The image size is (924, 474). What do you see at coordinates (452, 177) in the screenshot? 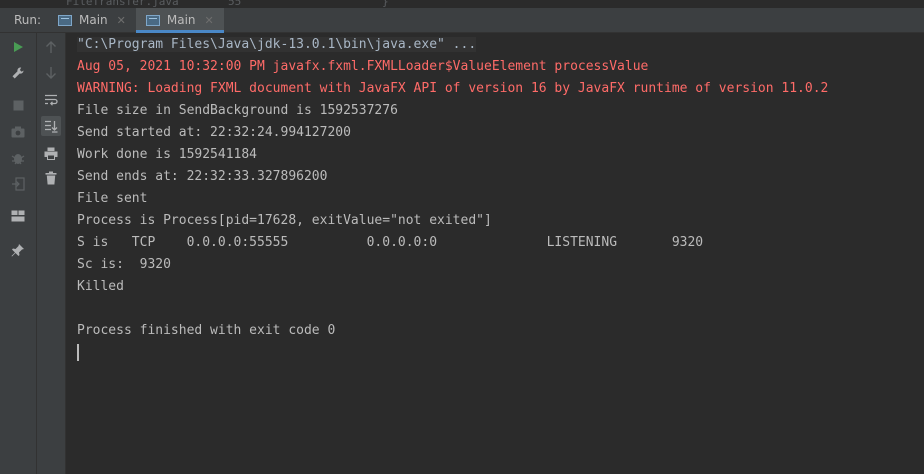
I see `console-line: Send ends at: 22:32:33.327896200` at bounding box center [452, 177].